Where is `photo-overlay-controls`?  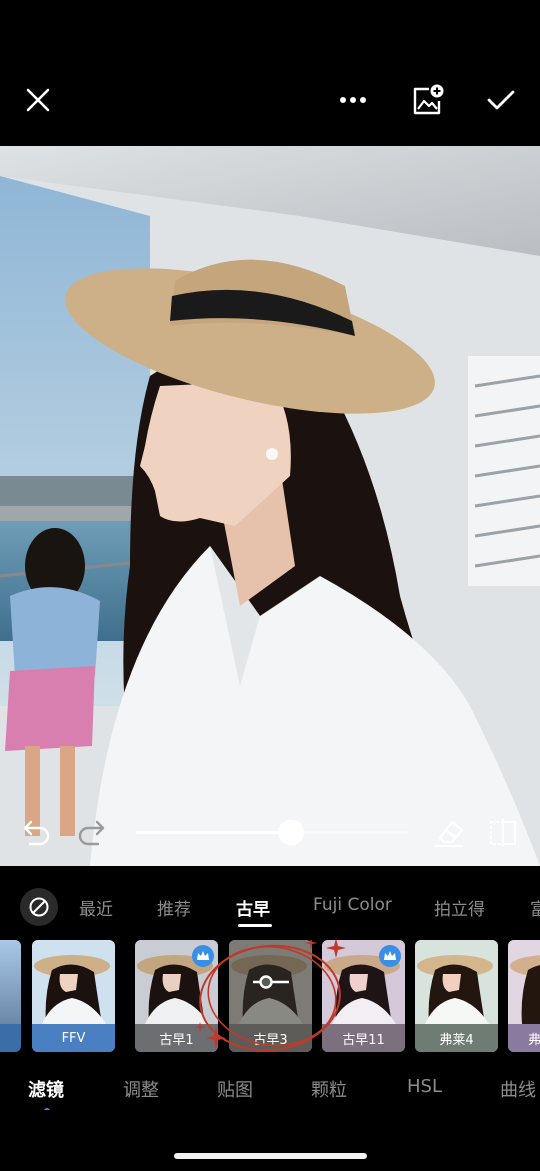 photo-overlay-controls is located at coordinates (270, 833).